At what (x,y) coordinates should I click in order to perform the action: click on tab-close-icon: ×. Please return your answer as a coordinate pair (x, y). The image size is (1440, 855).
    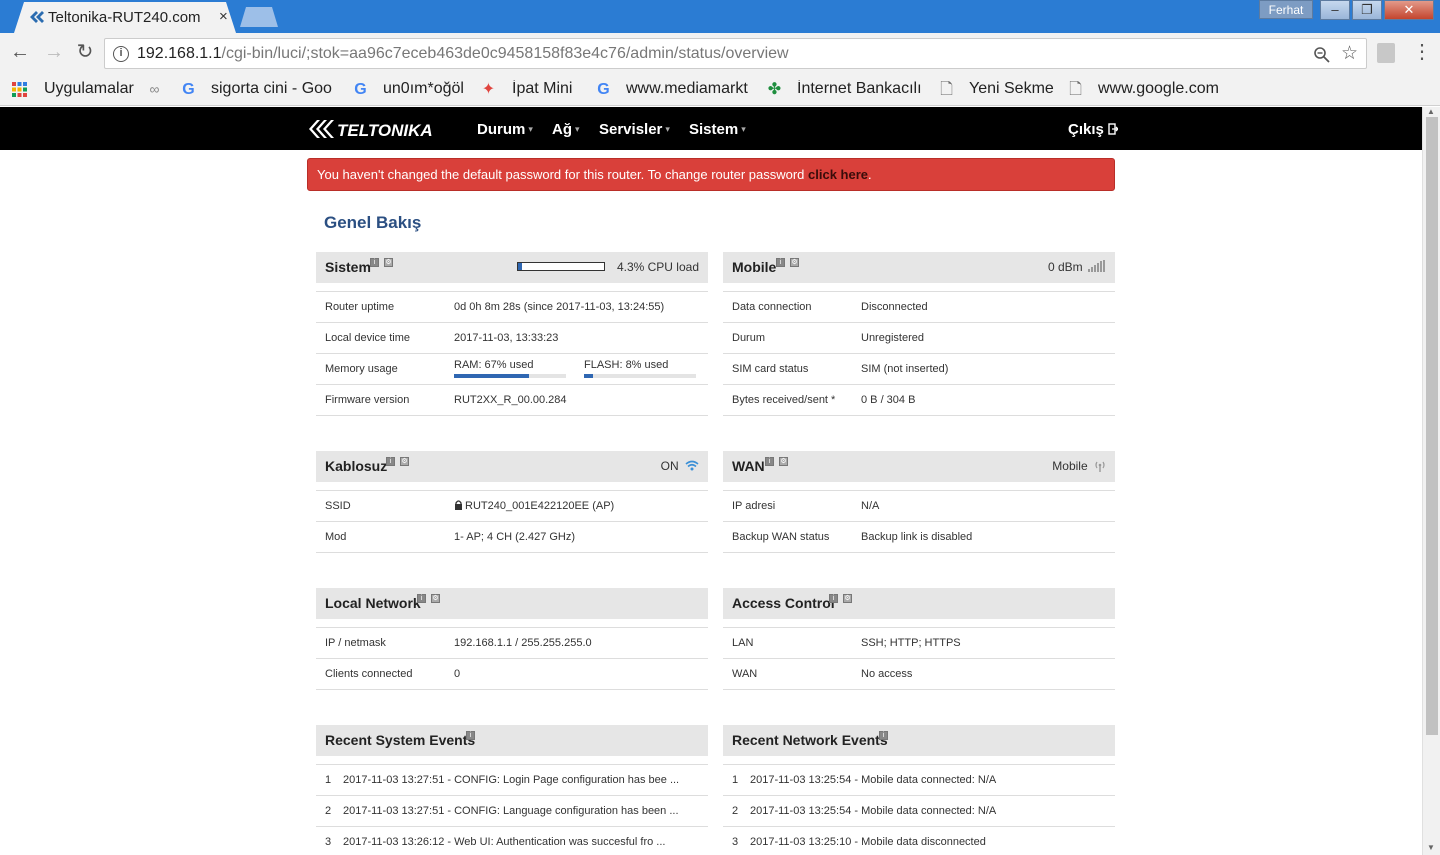
    Looking at the image, I should click on (223, 16).